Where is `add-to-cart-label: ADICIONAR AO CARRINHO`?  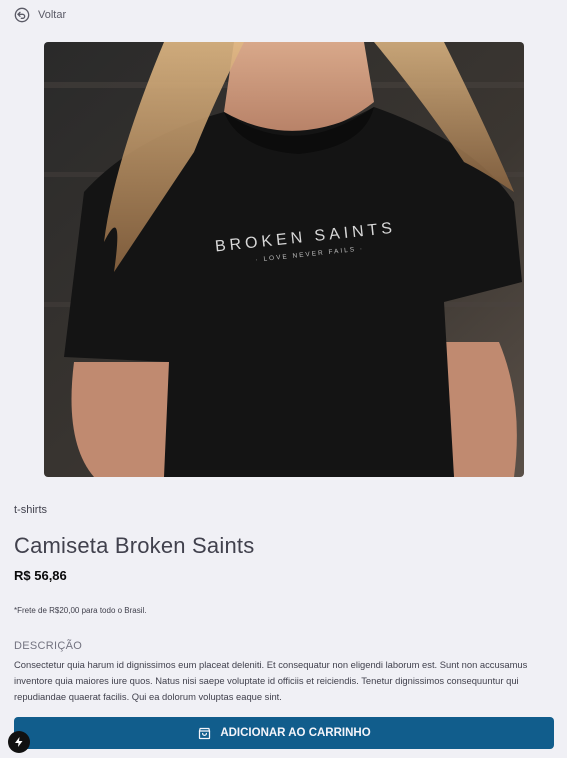 add-to-cart-label: ADICIONAR AO CARRINHO is located at coordinates (295, 733).